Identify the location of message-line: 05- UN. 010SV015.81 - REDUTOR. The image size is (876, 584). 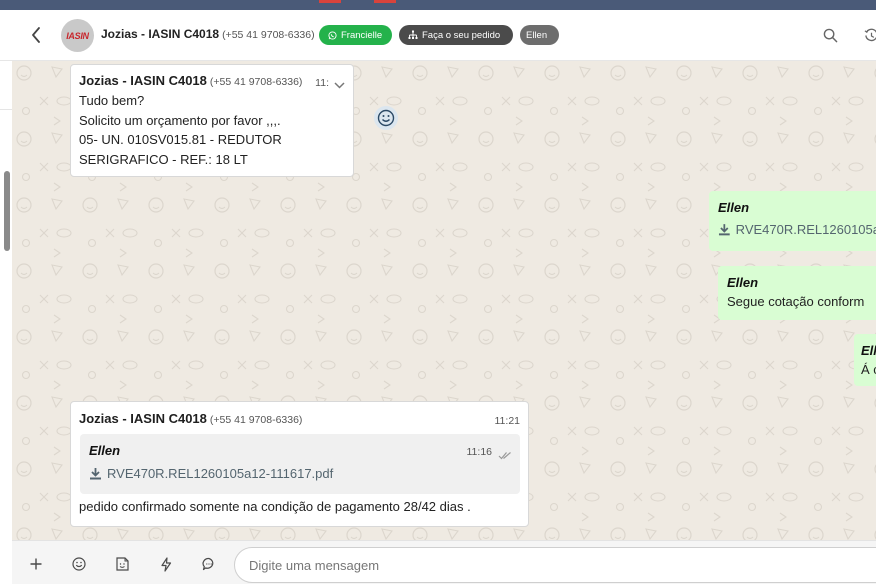
(180, 139).